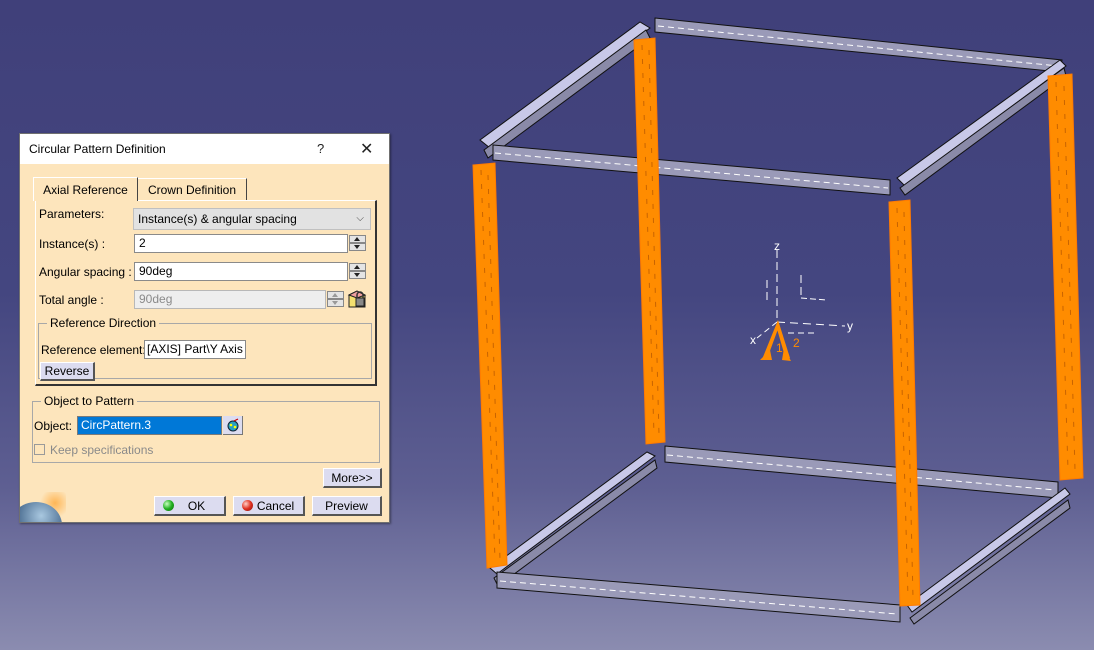  Describe the element at coordinates (850, 326) in the screenshot. I see `axis-label-y: y` at that location.